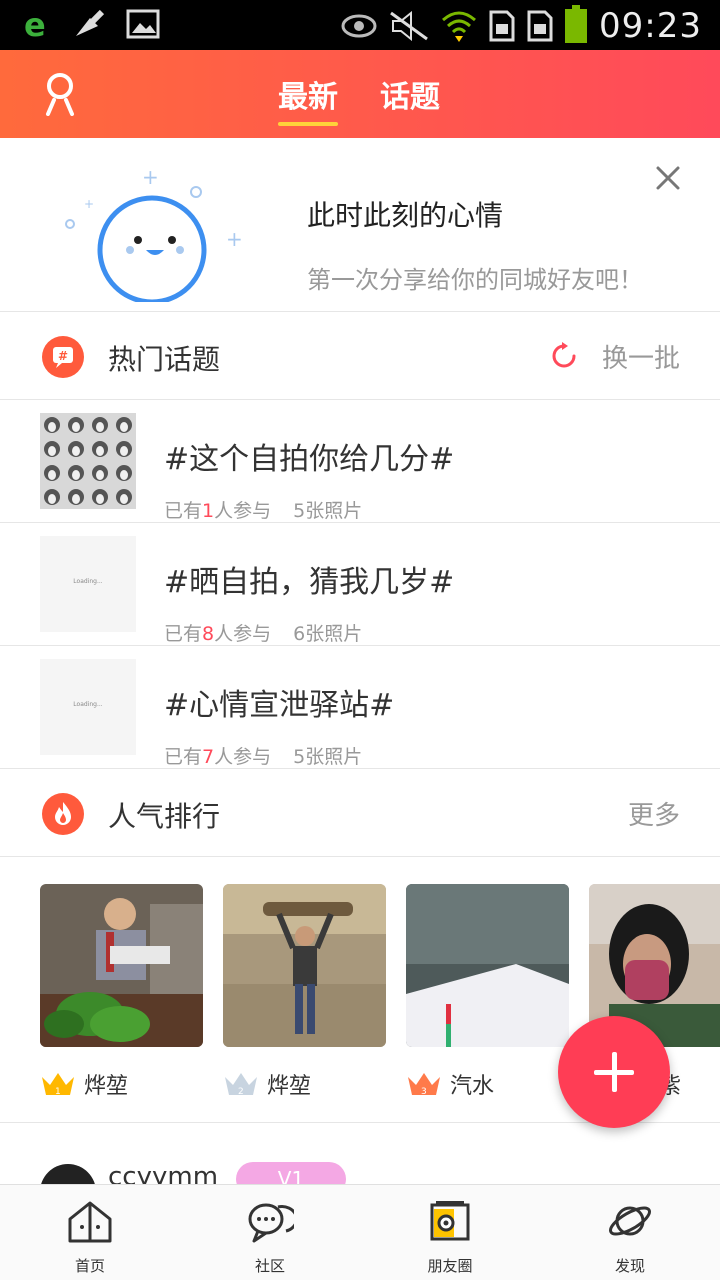 The width and height of the screenshot is (720, 1281). What do you see at coordinates (68, 1174) in the screenshot?
I see `avatar` at bounding box center [68, 1174].